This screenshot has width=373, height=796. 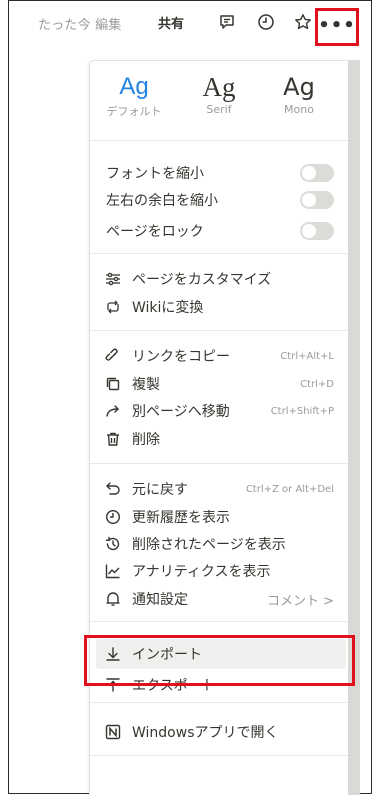 What do you see at coordinates (174, 686) in the screenshot?
I see `menu-item-label: エクスポート` at bounding box center [174, 686].